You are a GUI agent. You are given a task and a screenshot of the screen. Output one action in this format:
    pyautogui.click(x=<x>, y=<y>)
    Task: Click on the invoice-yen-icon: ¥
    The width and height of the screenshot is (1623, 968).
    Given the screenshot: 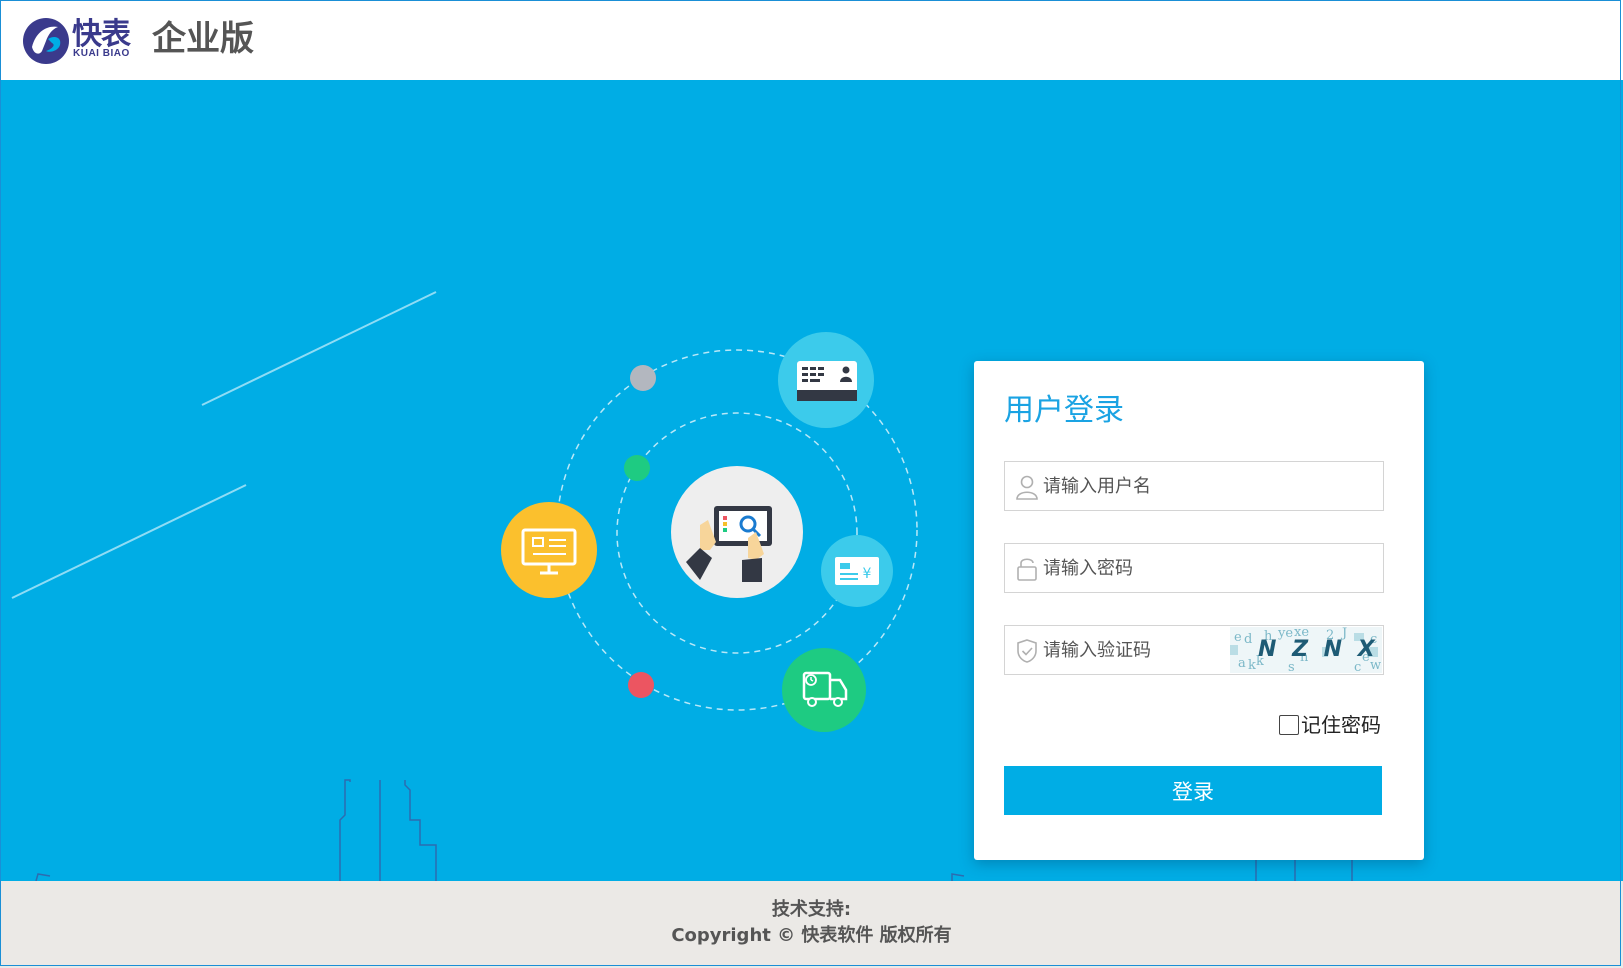 What is the action you would take?
    pyautogui.click(x=857, y=571)
    